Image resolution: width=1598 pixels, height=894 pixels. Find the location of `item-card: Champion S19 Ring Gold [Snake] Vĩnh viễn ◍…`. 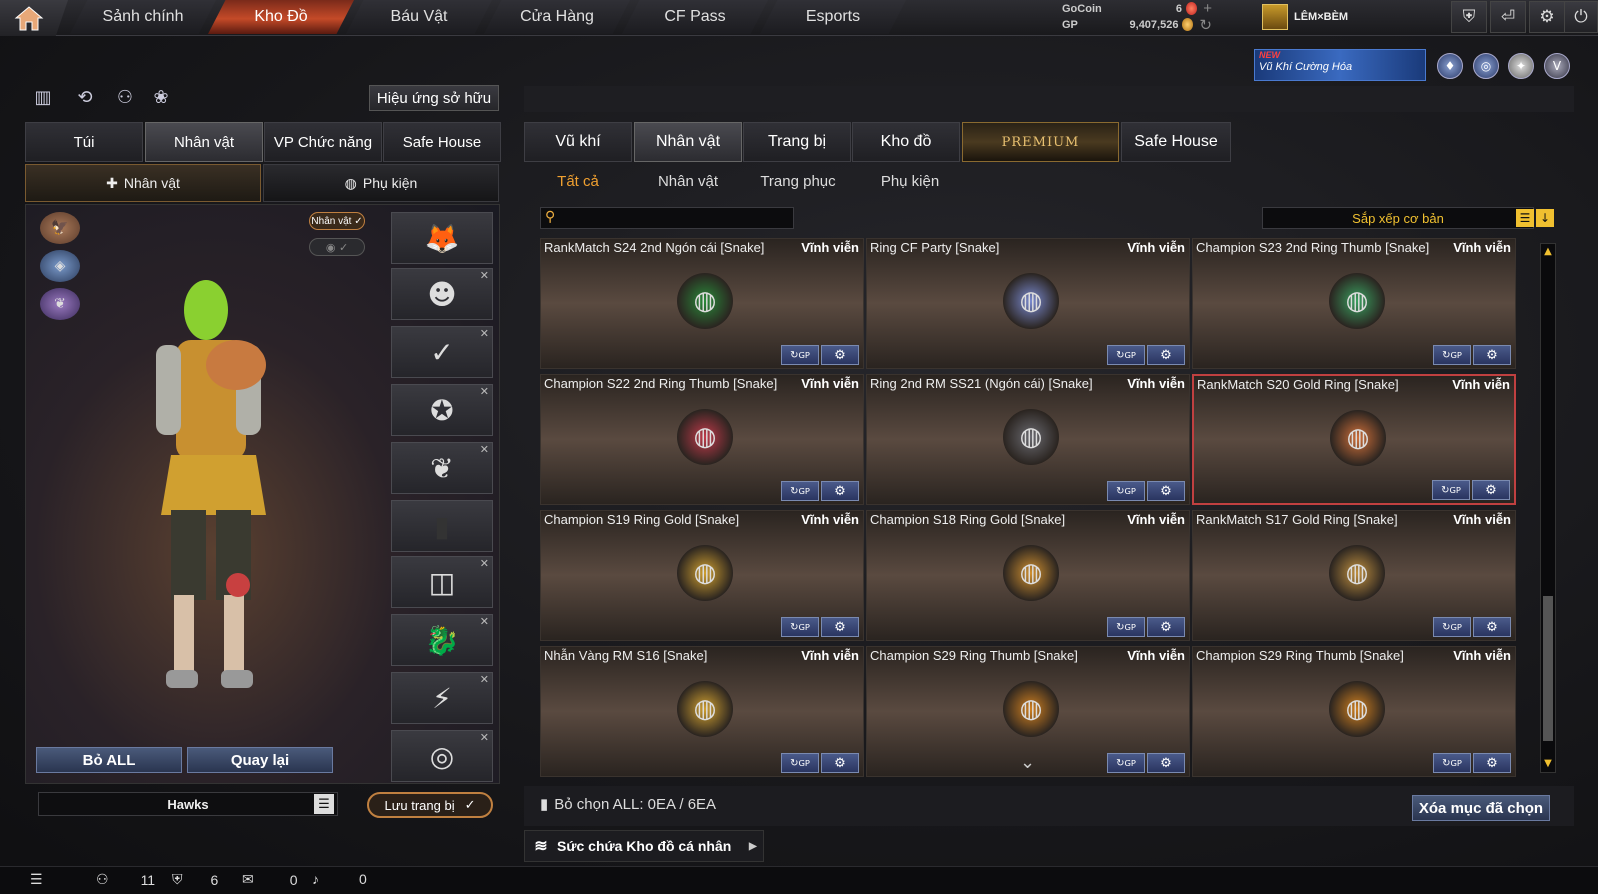

item-card: Champion S19 Ring Gold [Snake] Vĩnh viễn ◍… is located at coordinates (702, 575).